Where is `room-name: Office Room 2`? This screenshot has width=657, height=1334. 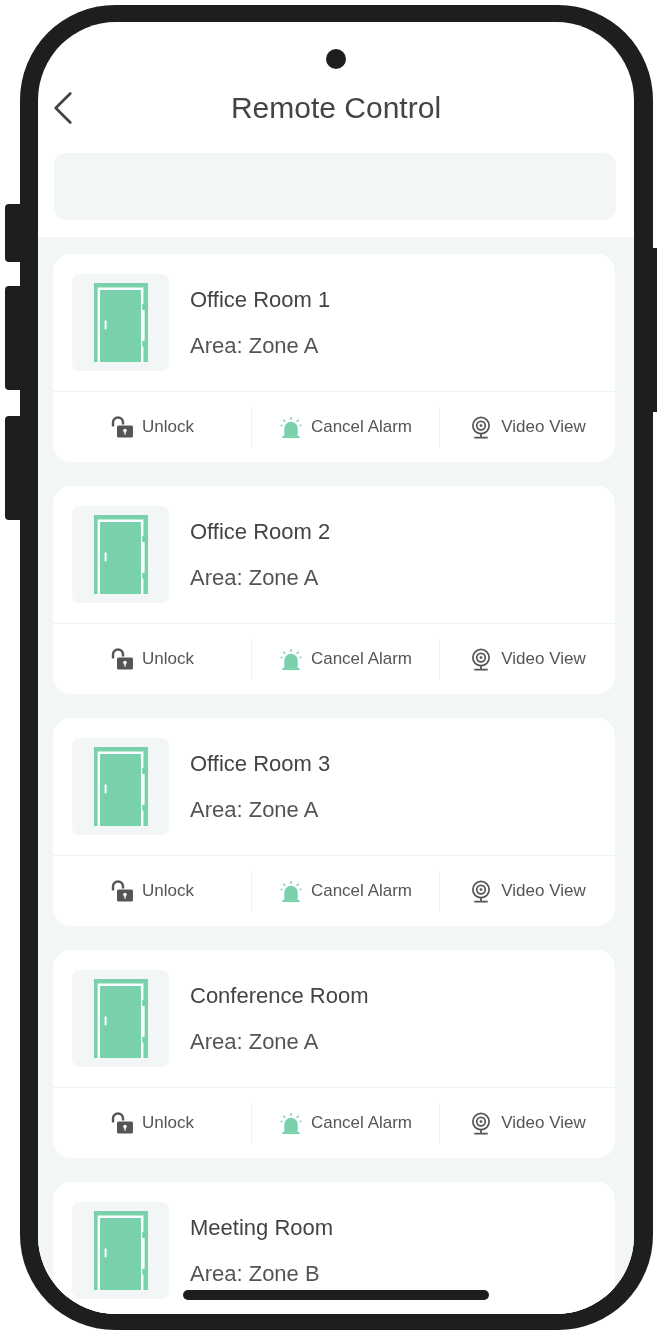 room-name: Office Room 2 is located at coordinates (260, 531).